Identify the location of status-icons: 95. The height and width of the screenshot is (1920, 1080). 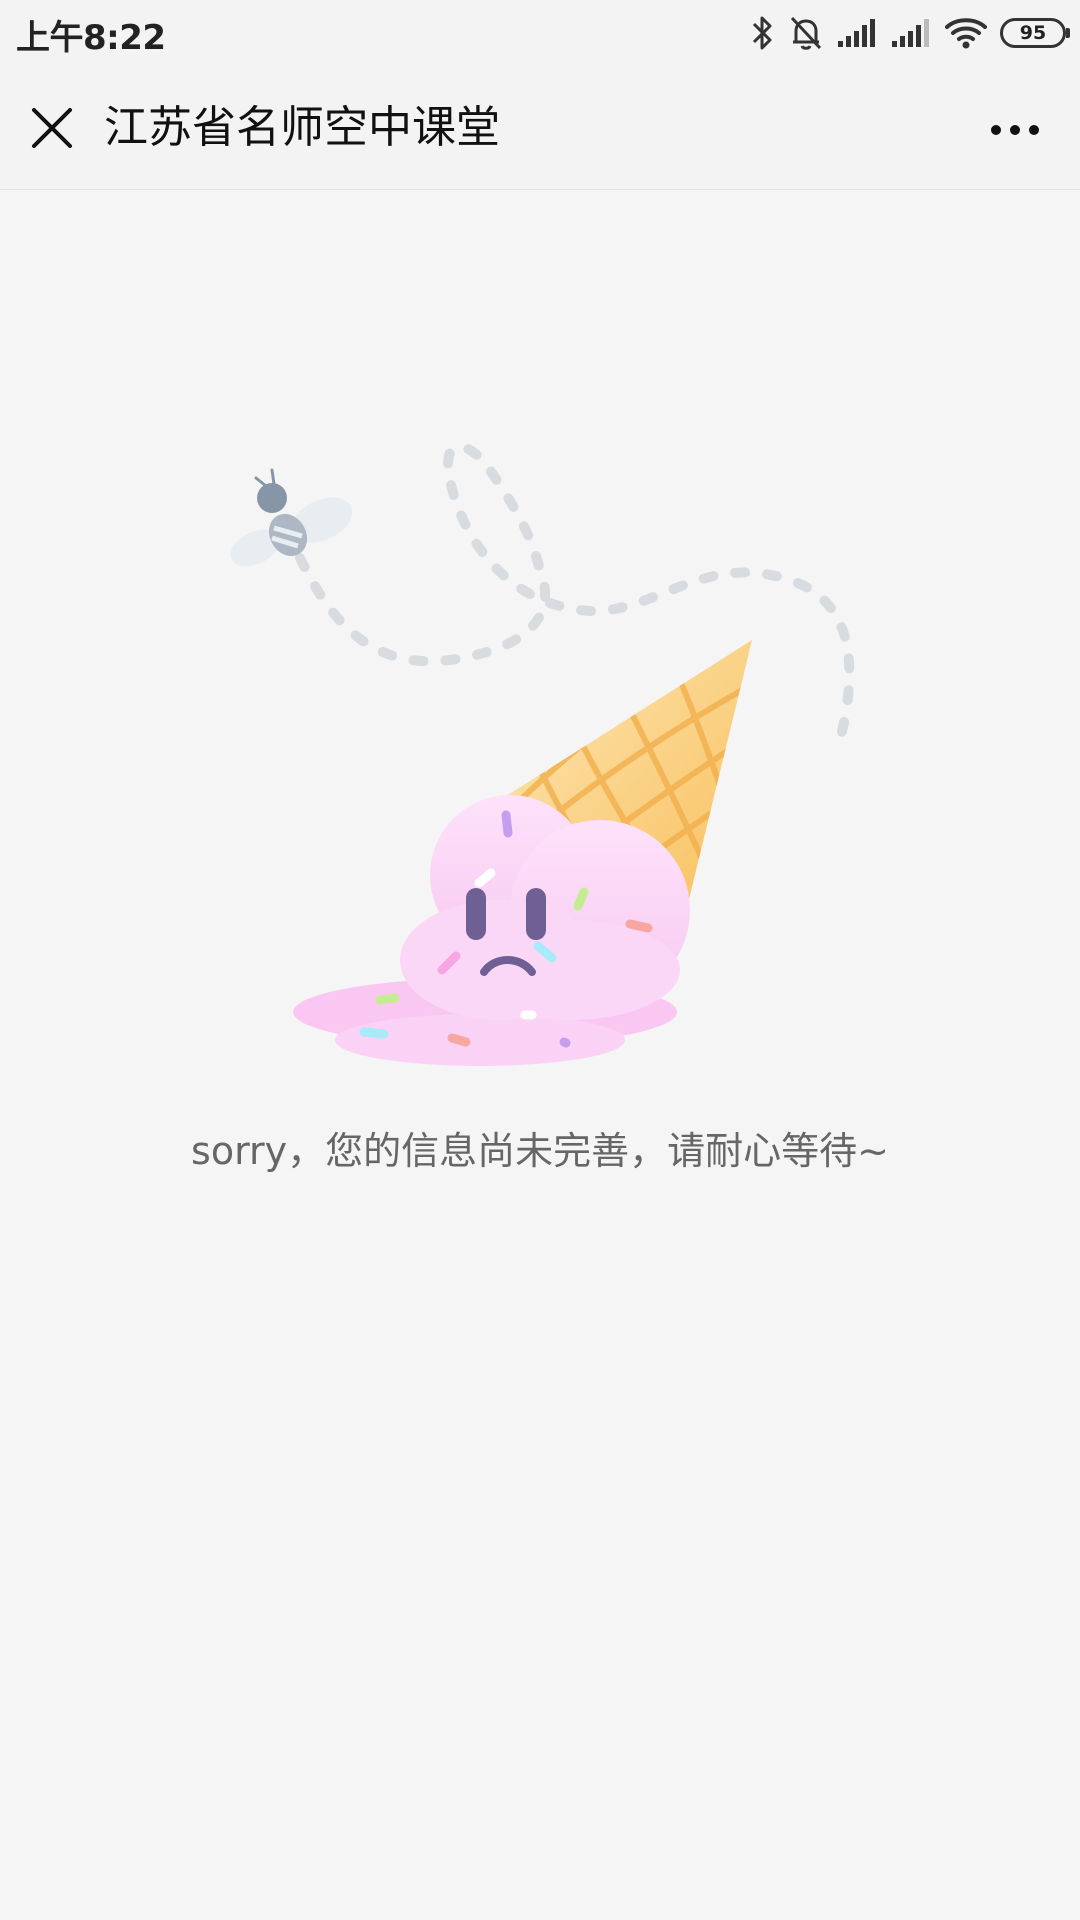
(910, 33).